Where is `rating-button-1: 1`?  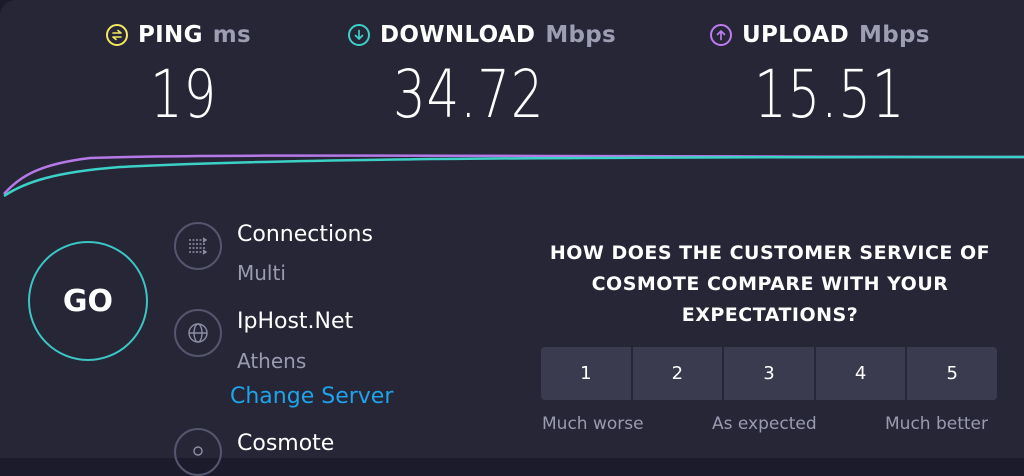 rating-button-1: 1 is located at coordinates (586, 373).